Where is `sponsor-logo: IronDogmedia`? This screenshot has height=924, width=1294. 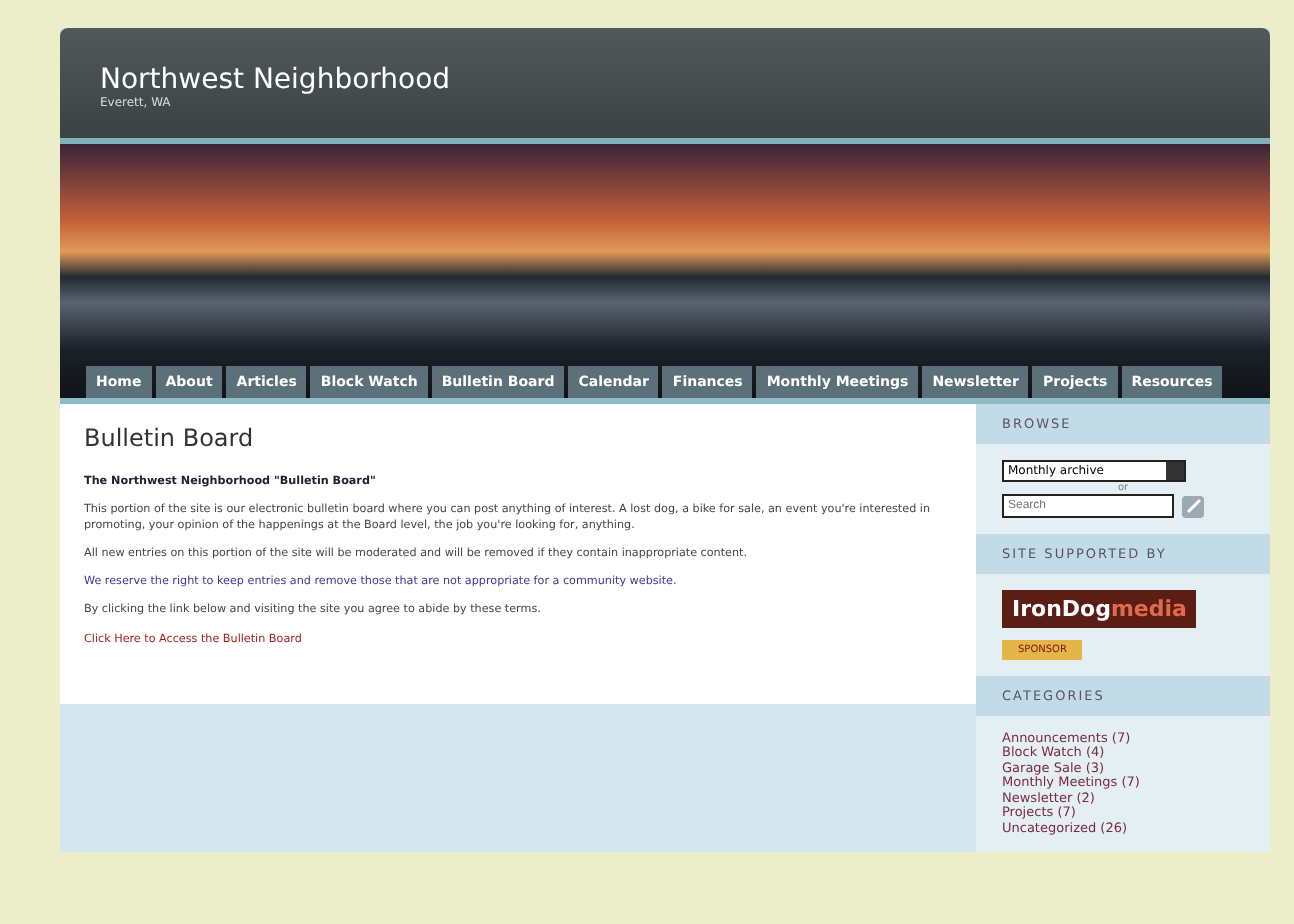 sponsor-logo: IronDogmedia is located at coordinates (1099, 609).